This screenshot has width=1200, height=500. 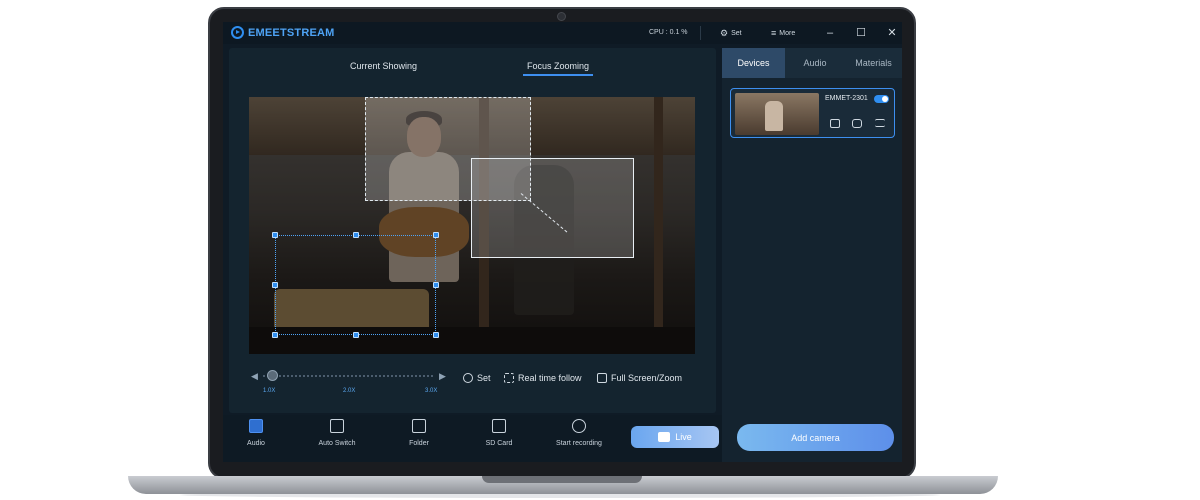 I want to click on minimize-button: –, so click(x=830, y=33).